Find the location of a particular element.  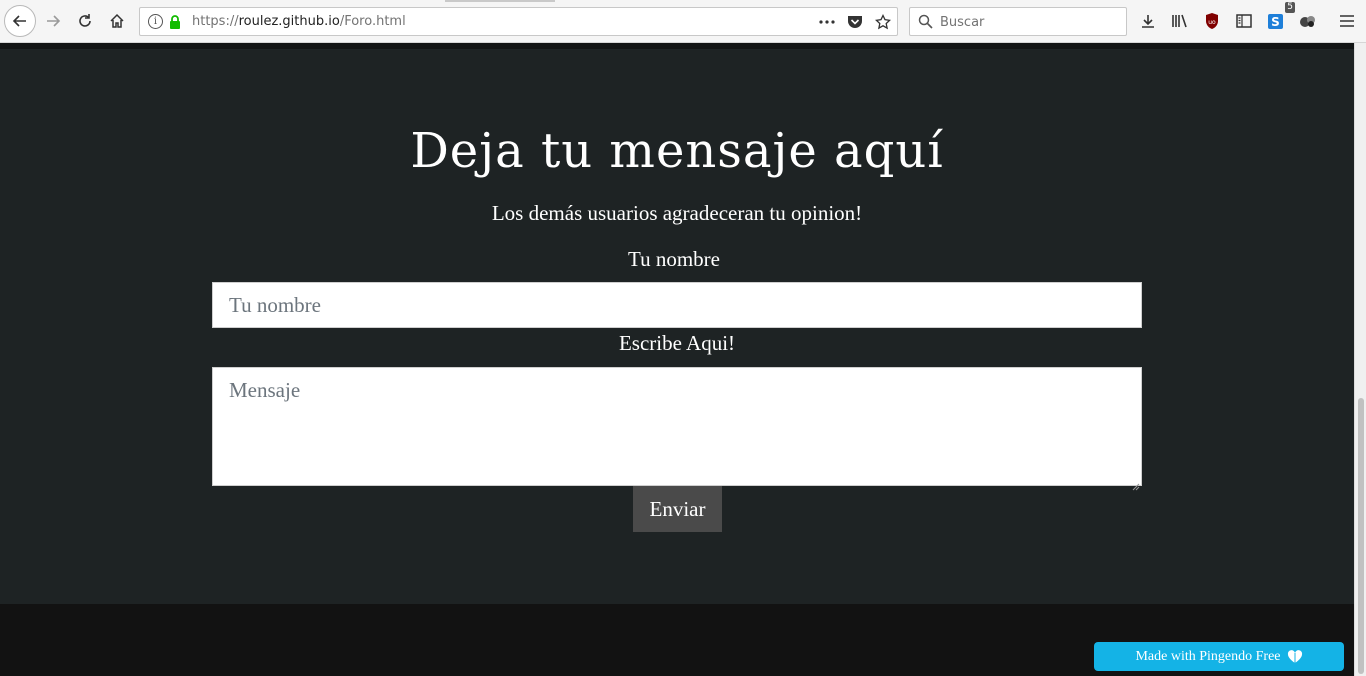

forward-button is located at coordinates (53, 21).